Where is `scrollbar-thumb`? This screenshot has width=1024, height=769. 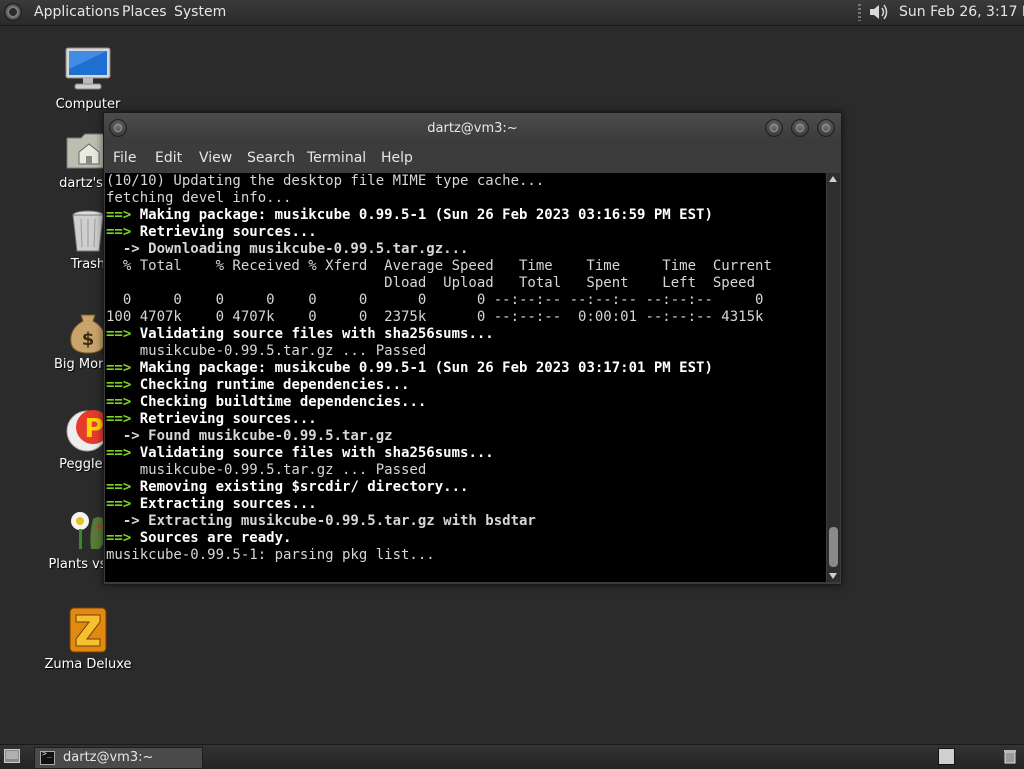
scrollbar-thumb is located at coordinates (833, 547).